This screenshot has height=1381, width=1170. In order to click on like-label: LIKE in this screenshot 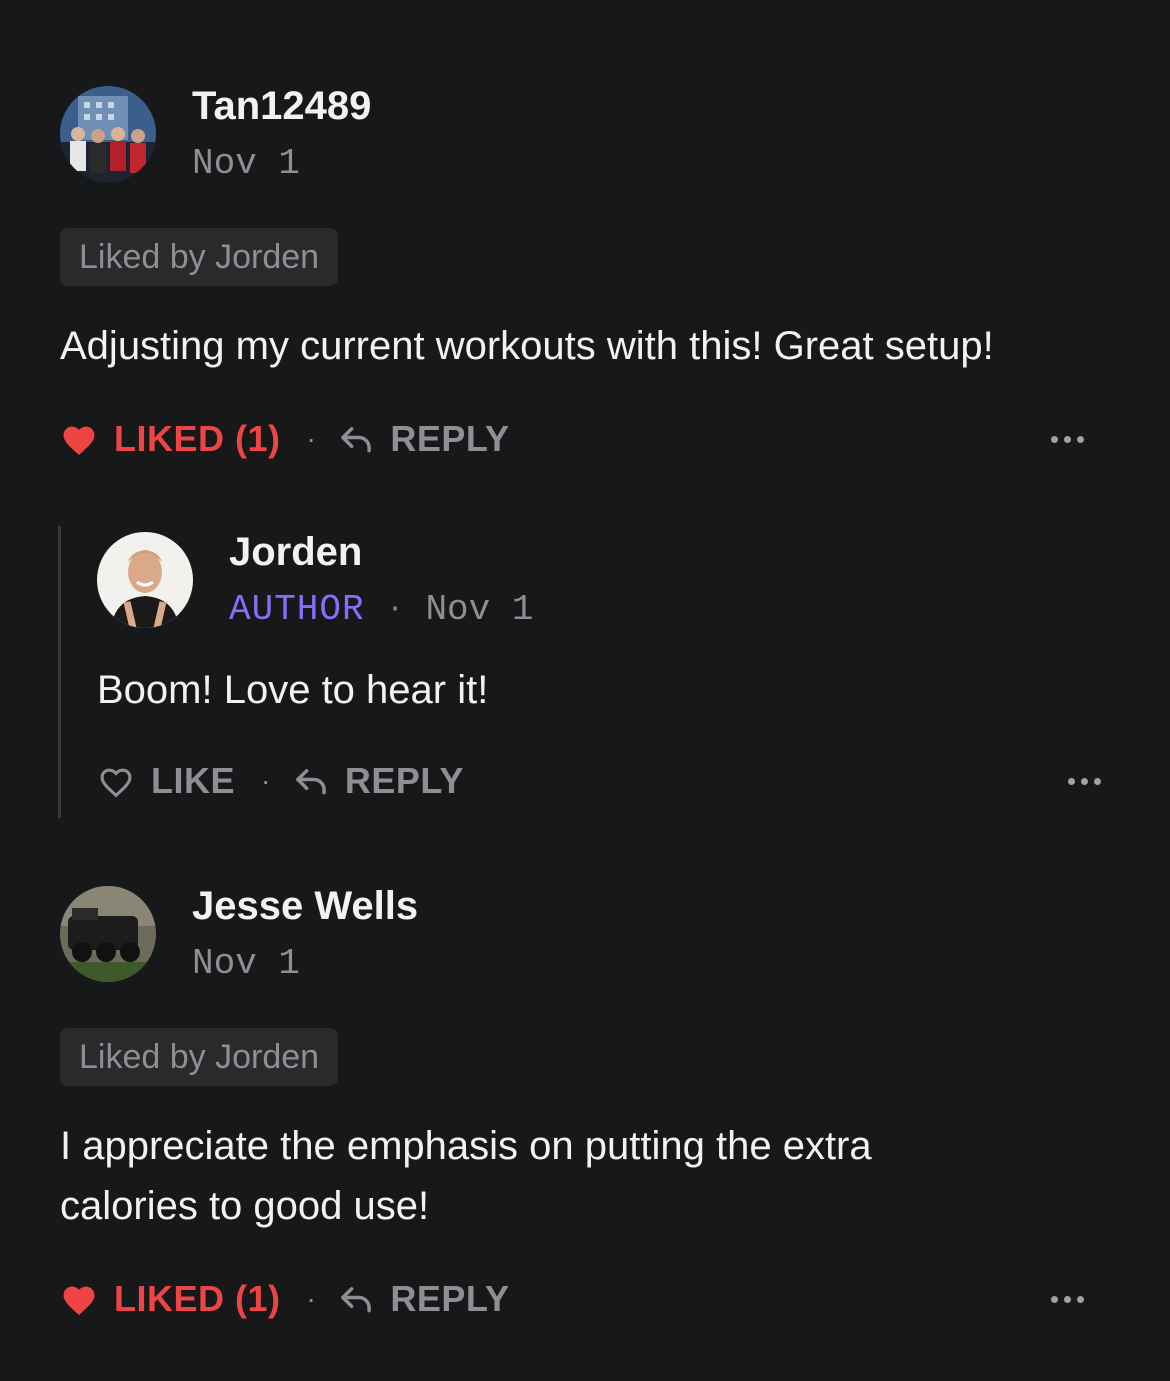, I will do `click(193, 780)`.